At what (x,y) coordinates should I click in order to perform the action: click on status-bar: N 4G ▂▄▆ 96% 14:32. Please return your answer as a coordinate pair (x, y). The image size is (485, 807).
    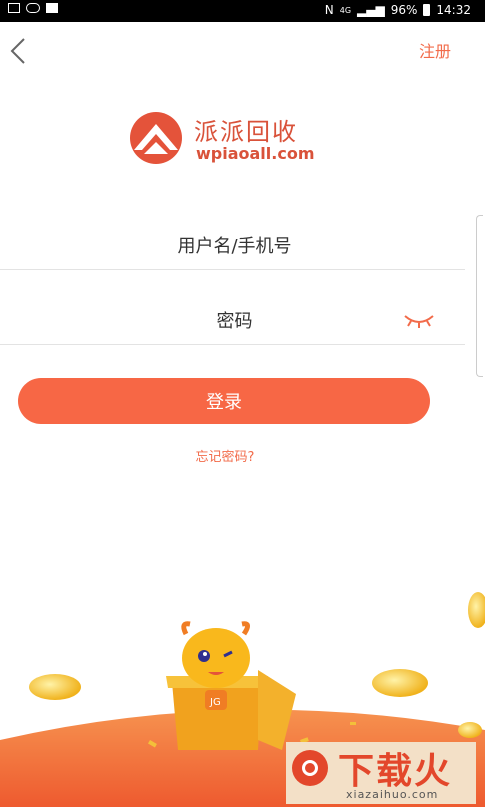
    Looking at the image, I should click on (242, 11).